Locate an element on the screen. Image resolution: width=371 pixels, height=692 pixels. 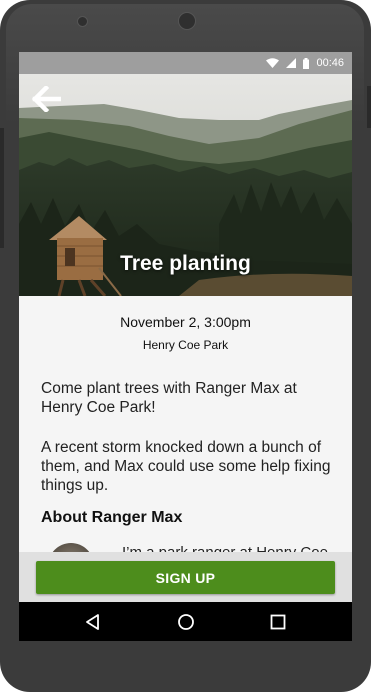
arrow-left-icon is located at coordinates (46, 99).